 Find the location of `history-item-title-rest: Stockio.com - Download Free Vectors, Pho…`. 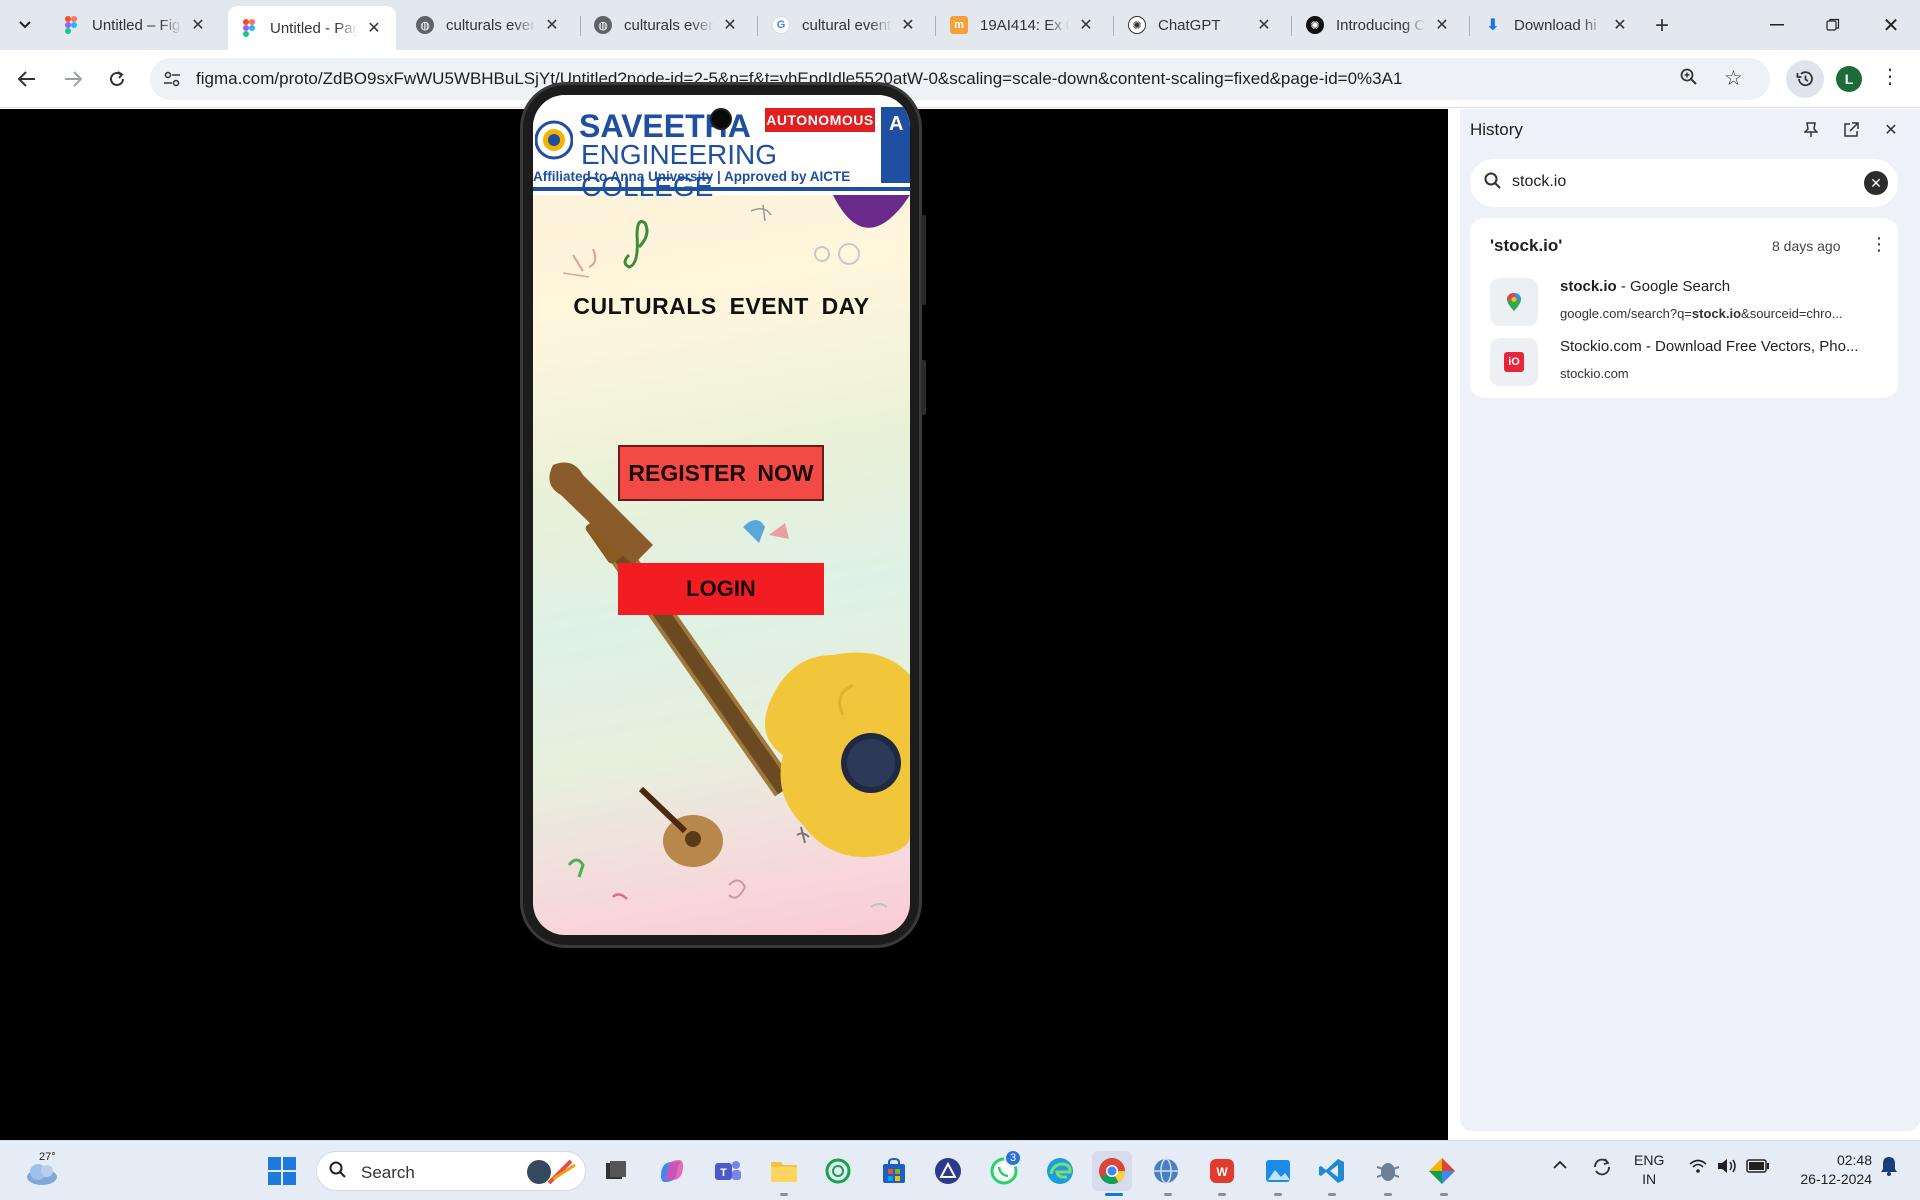

history-item-title-rest: Stockio.com - Download Free Vectors, Pho… is located at coordinates (1709, 346).